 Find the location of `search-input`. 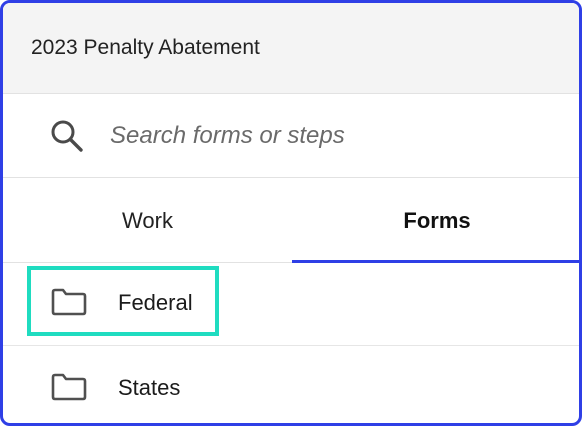

search-input is located at coordinates (330, 136).